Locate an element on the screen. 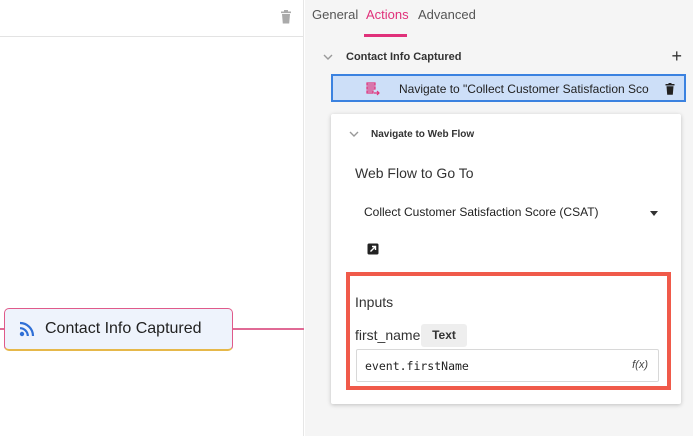  flow-node-label: Contact Info Captured is located at coordinates (123, 328).